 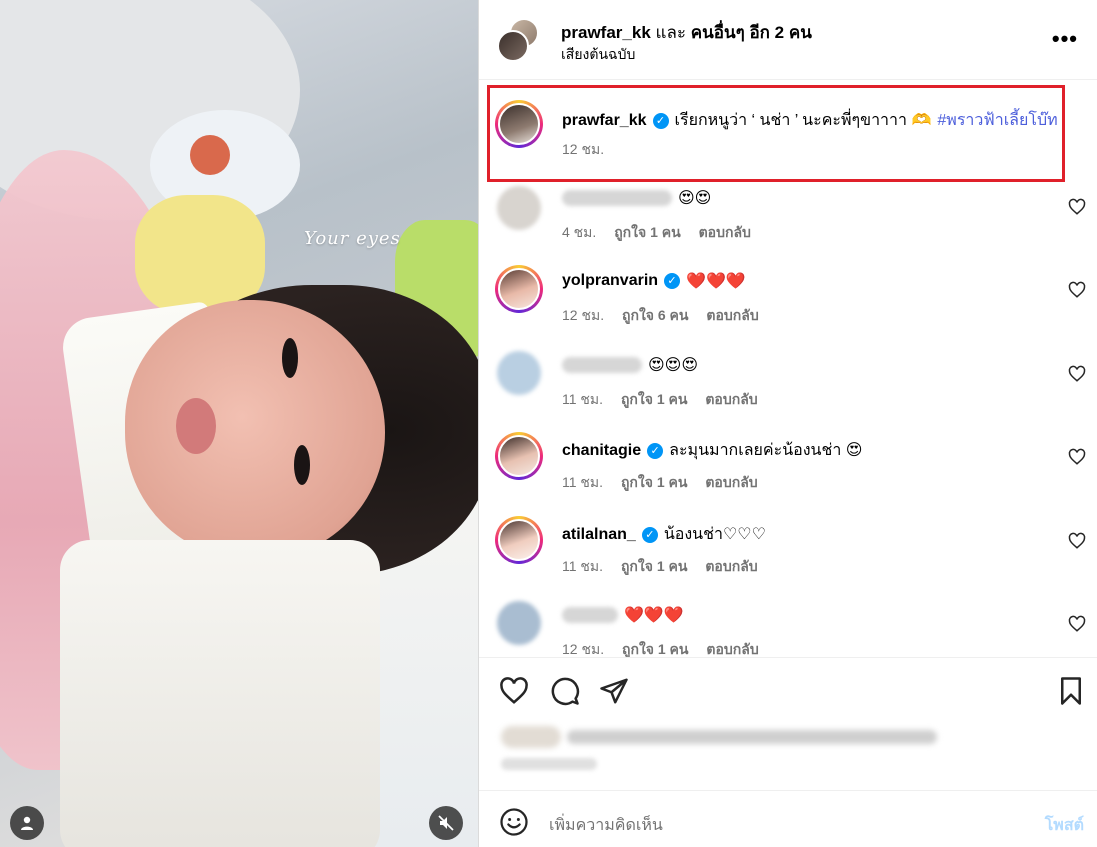 I want to click on logo-badge, so click(x=210, y=155).